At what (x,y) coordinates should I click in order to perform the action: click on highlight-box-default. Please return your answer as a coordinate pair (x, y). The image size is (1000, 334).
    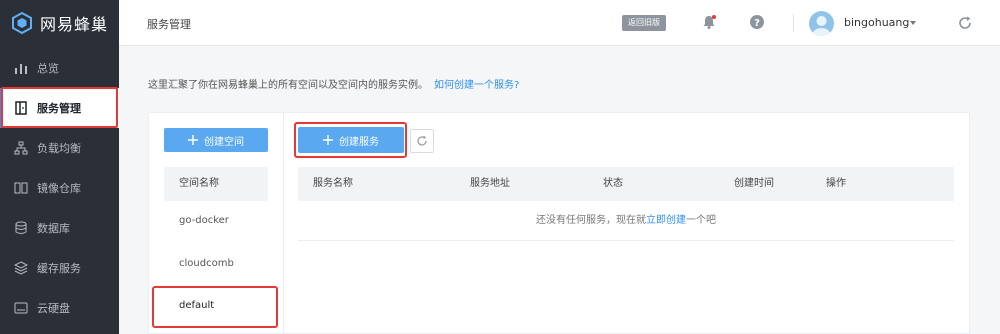
    Looking at the image, I should click on (215, 307).